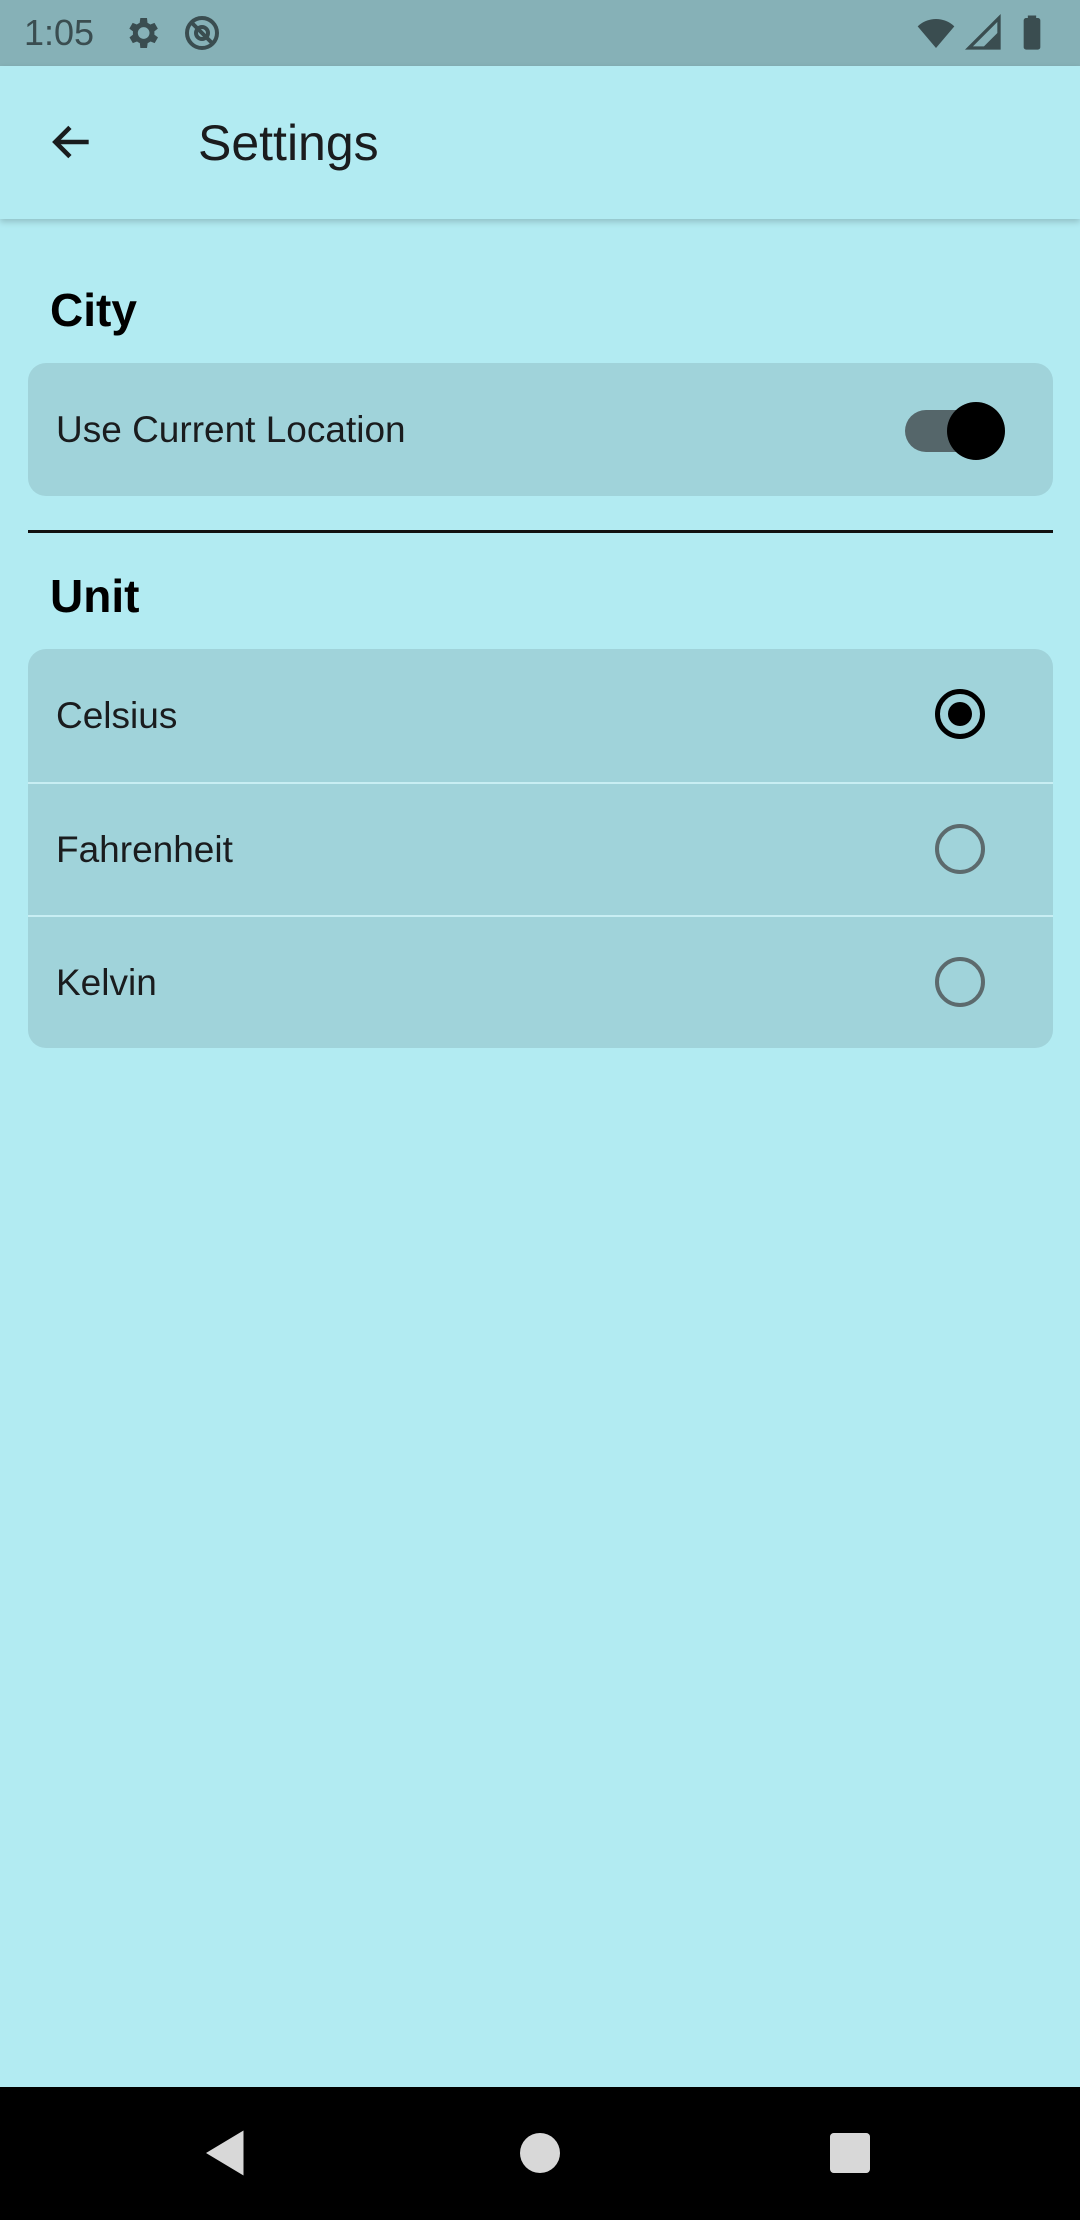 This screenshot has width=1080, height=2220. Describe the element at coordinates (1032, 33) in the screenshot. I see `battery-icon` at that location.